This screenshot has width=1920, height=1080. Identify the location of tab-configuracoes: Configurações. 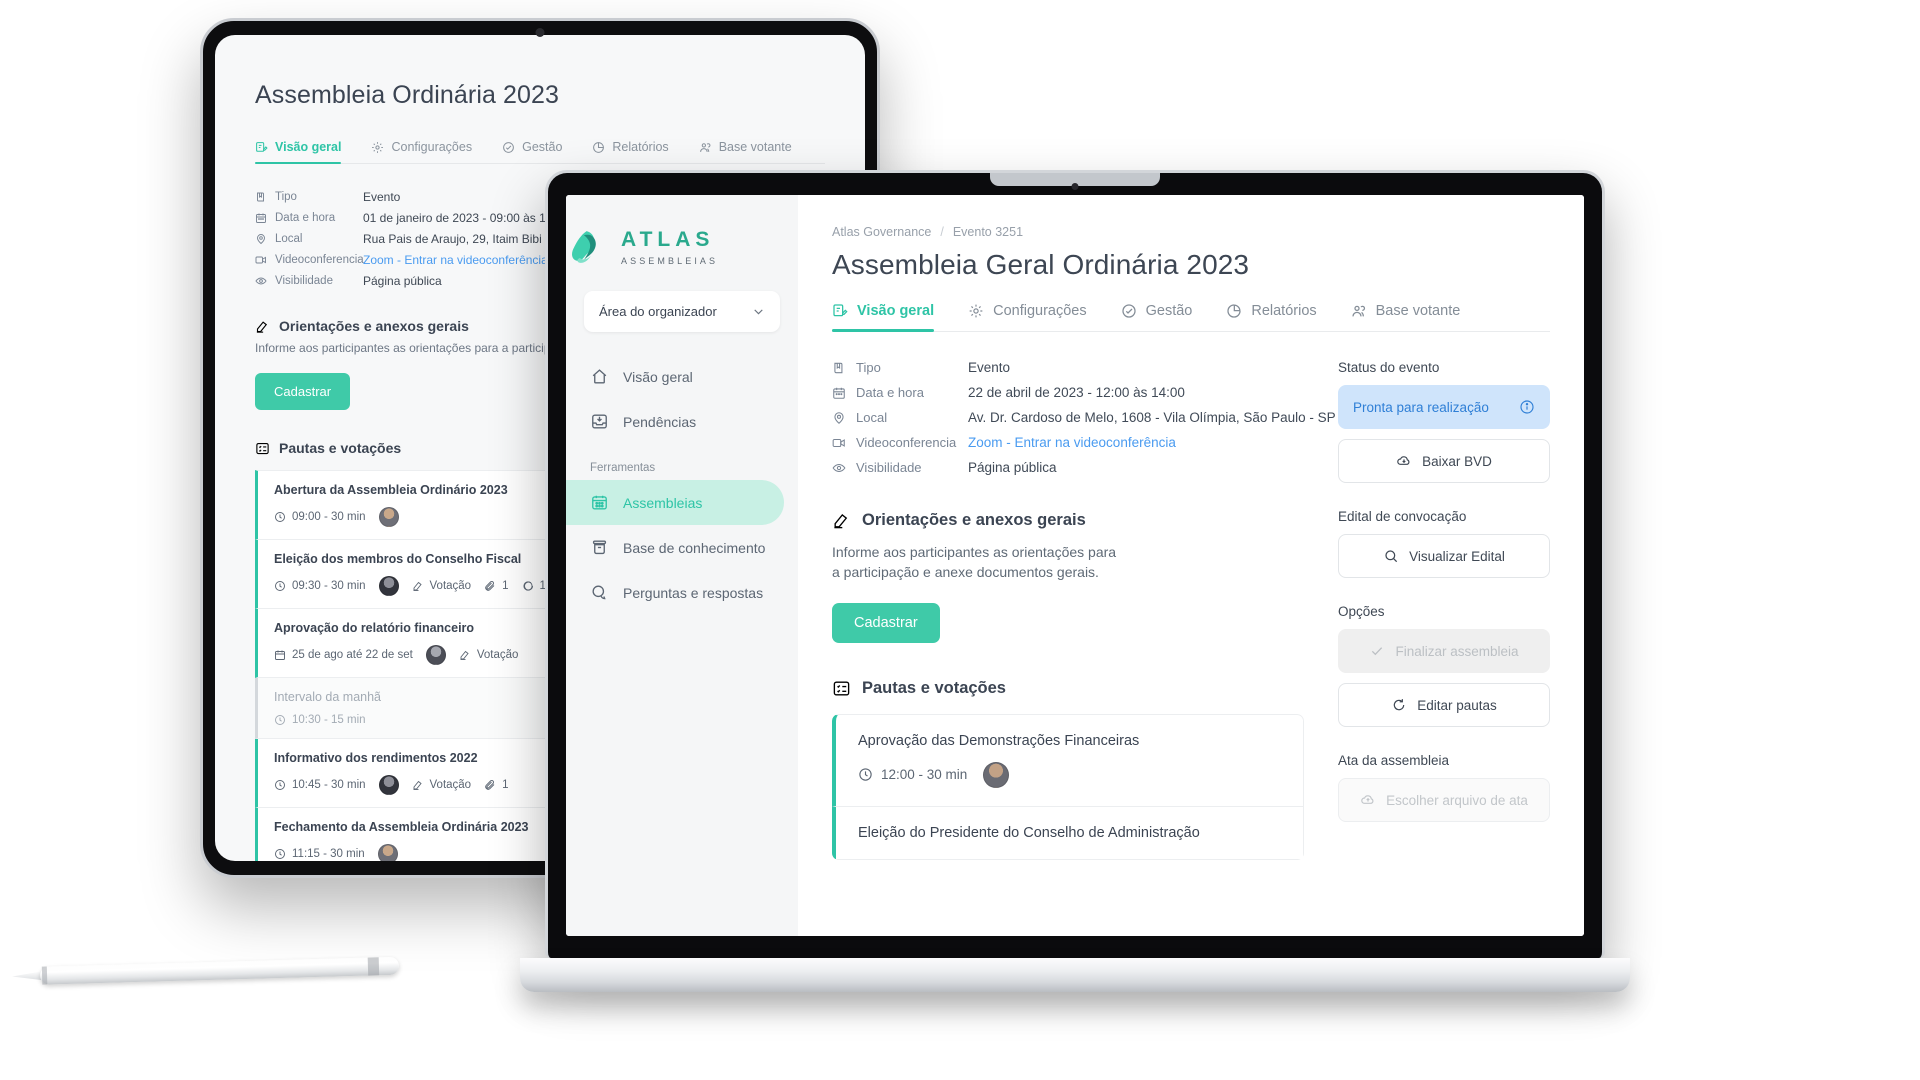
(1027, 317).